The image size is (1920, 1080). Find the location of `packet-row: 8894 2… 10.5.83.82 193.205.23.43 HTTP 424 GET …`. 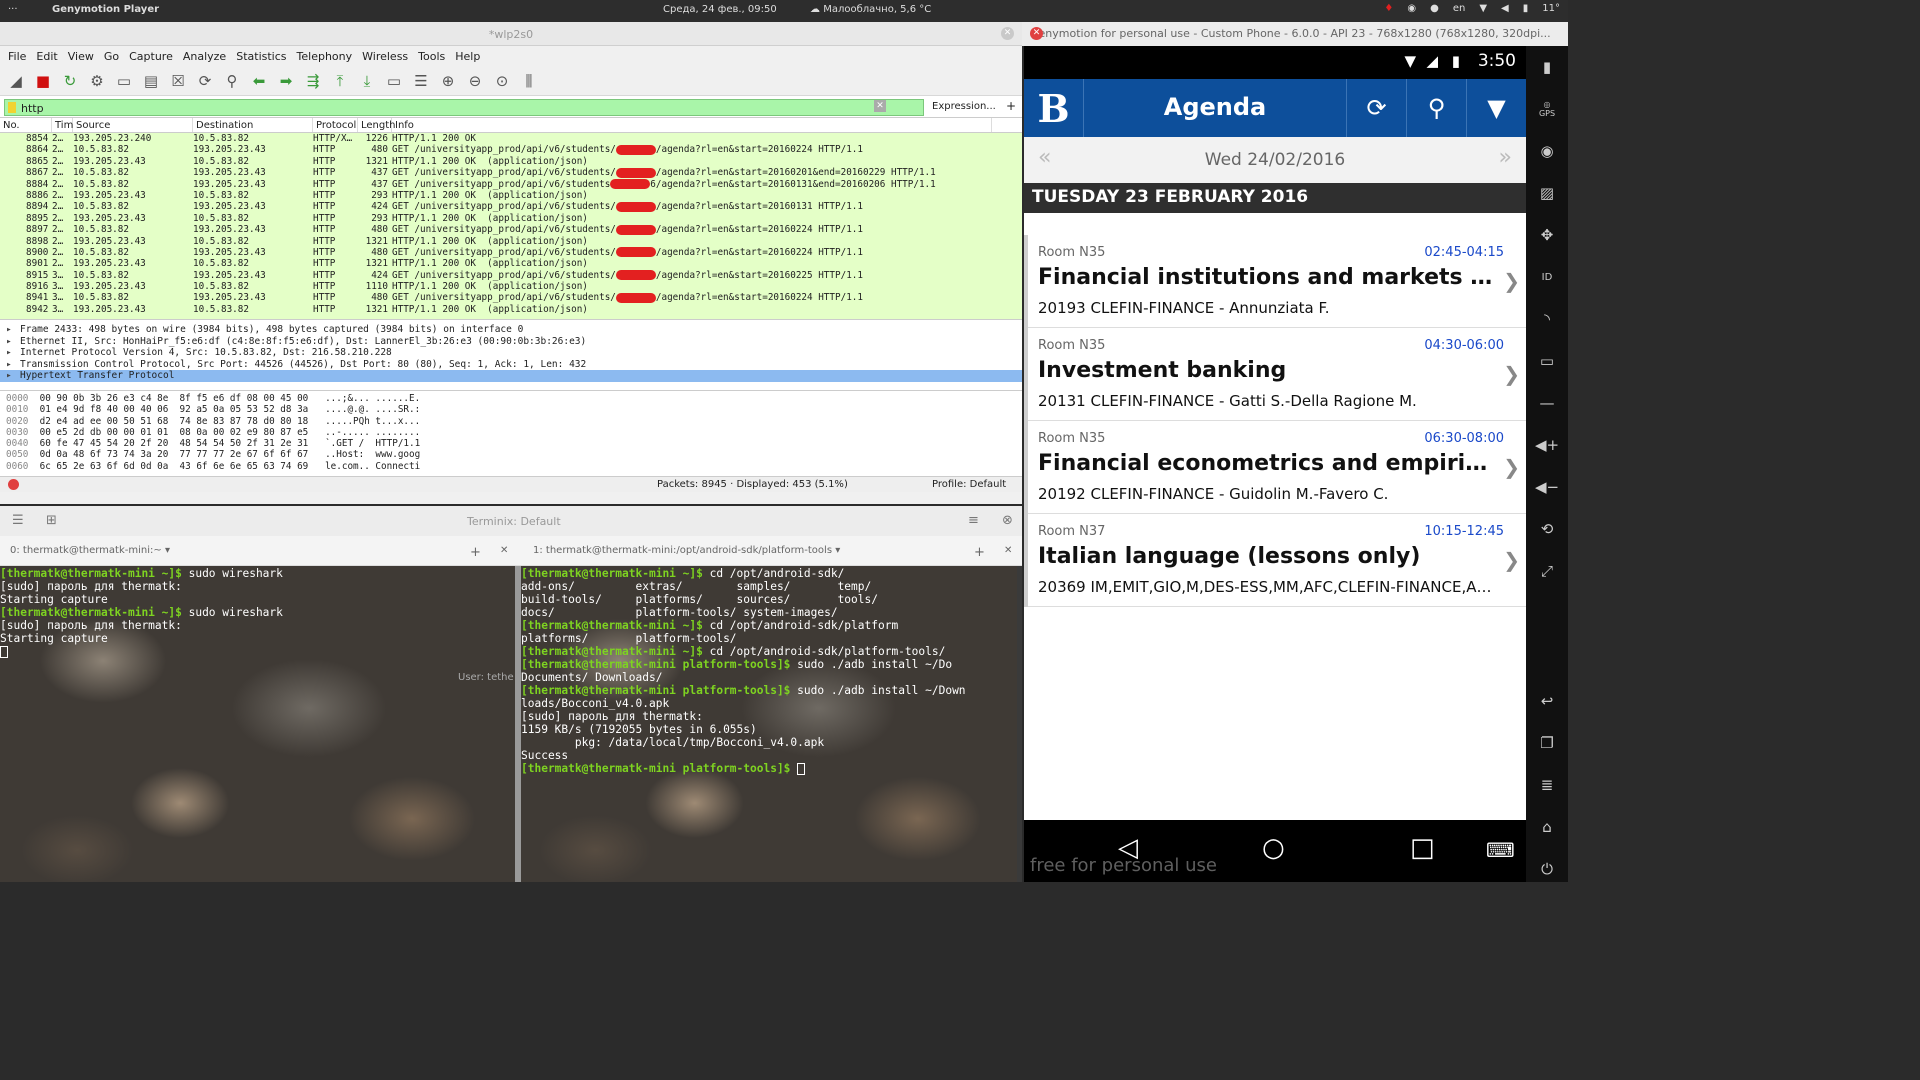

packet-row: 8894 2… 10.5.83.82 193.205.23.43 HTTP 424 GET … is located at coordinates (511, 206).